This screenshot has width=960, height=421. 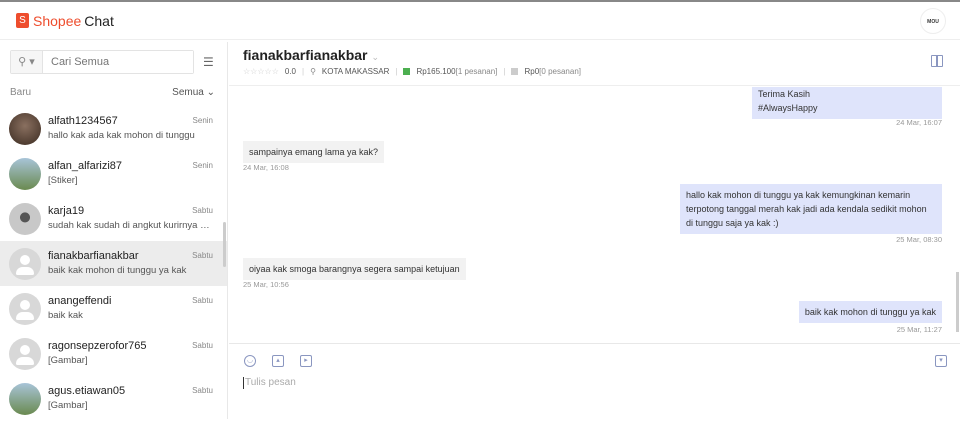 I want to click on message-time: 25 Mar, 11:27, so click(x=919, y=329).